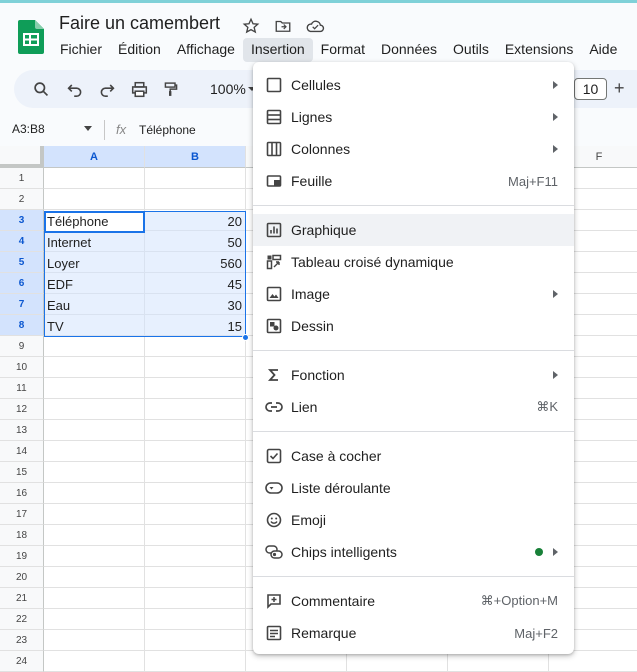  What do you see at coordinates (171, 89) in the screenshot?
I see `paint-format-icon` at bounding box center [171, 89].